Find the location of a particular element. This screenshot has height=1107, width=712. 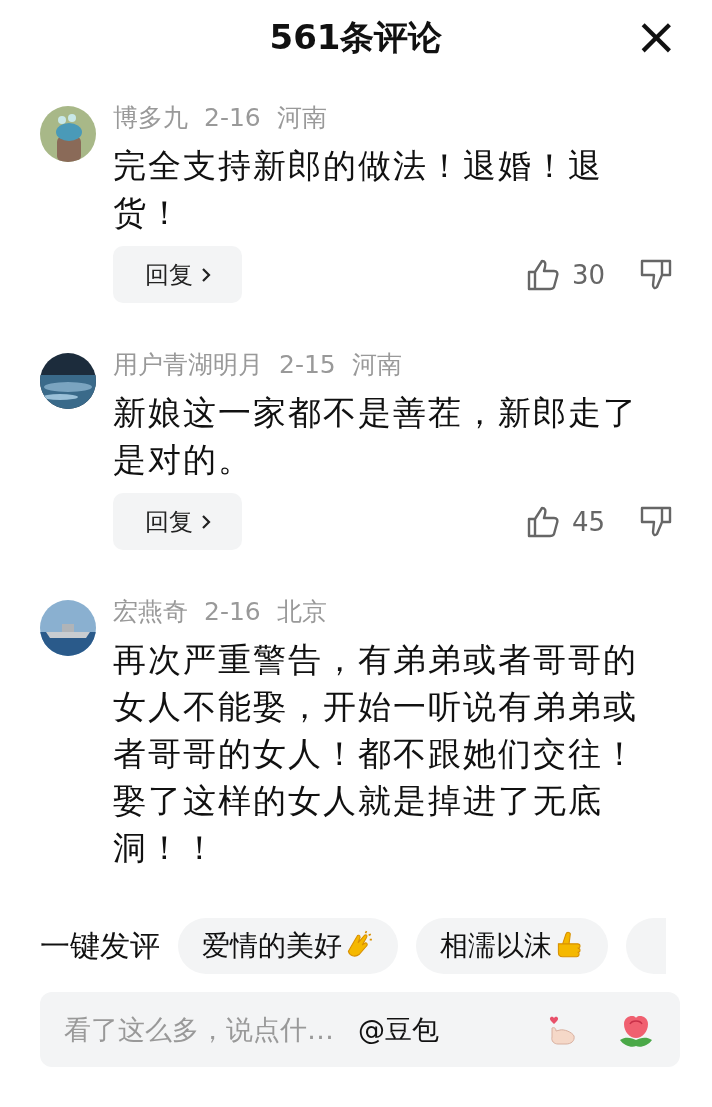

comment-text: 完全支持新郎的做法！退婚！退货！ is located at coordinates (358, 189).